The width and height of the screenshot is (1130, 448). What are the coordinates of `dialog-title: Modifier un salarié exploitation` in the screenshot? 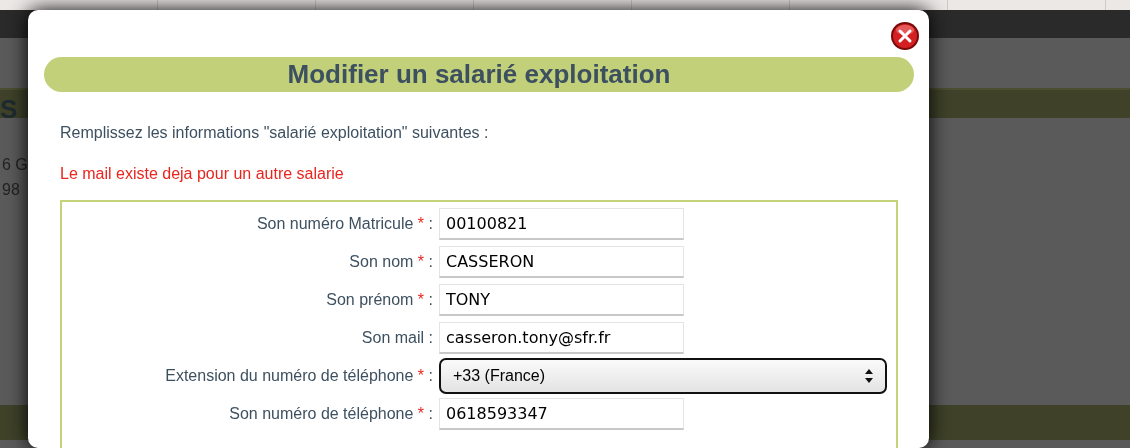 It's located at (479, 74).